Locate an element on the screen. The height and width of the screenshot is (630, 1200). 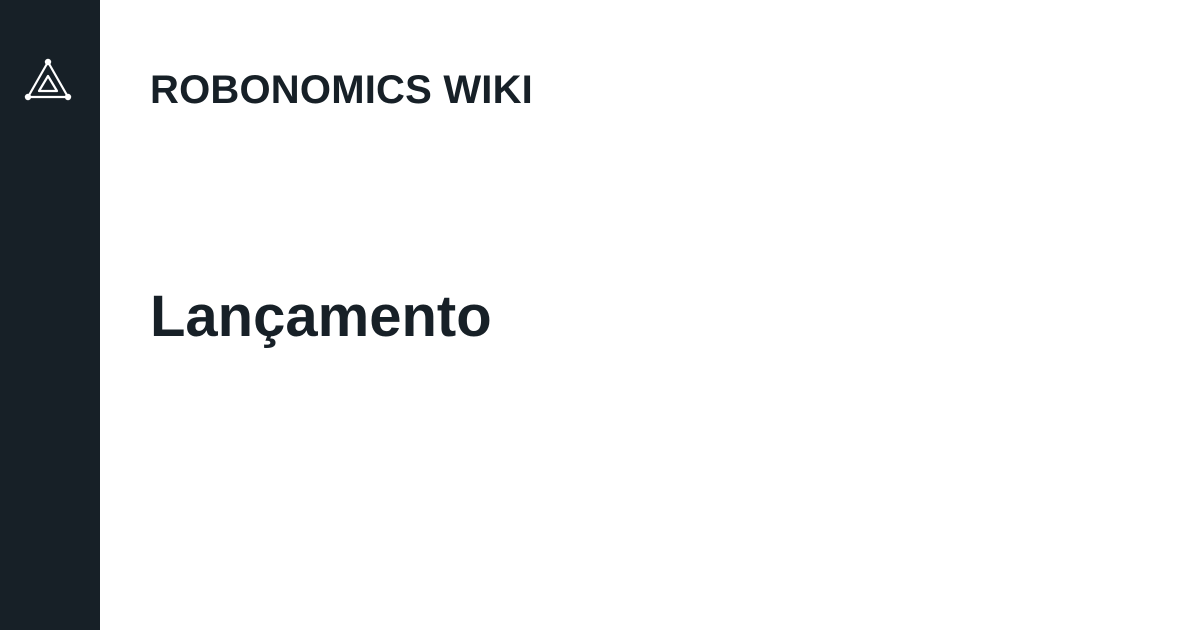
site-title: ROBONOMICS WIKI is located at coordinates (341, 90).